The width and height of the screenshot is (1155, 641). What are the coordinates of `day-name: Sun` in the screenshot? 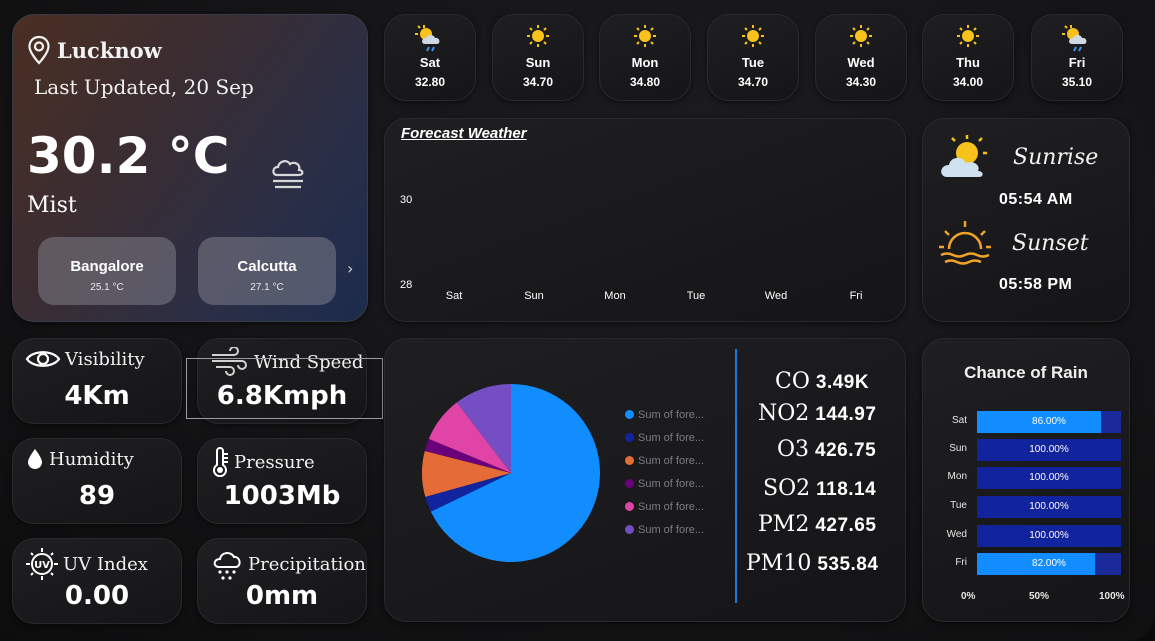 It's located at (538, 62).